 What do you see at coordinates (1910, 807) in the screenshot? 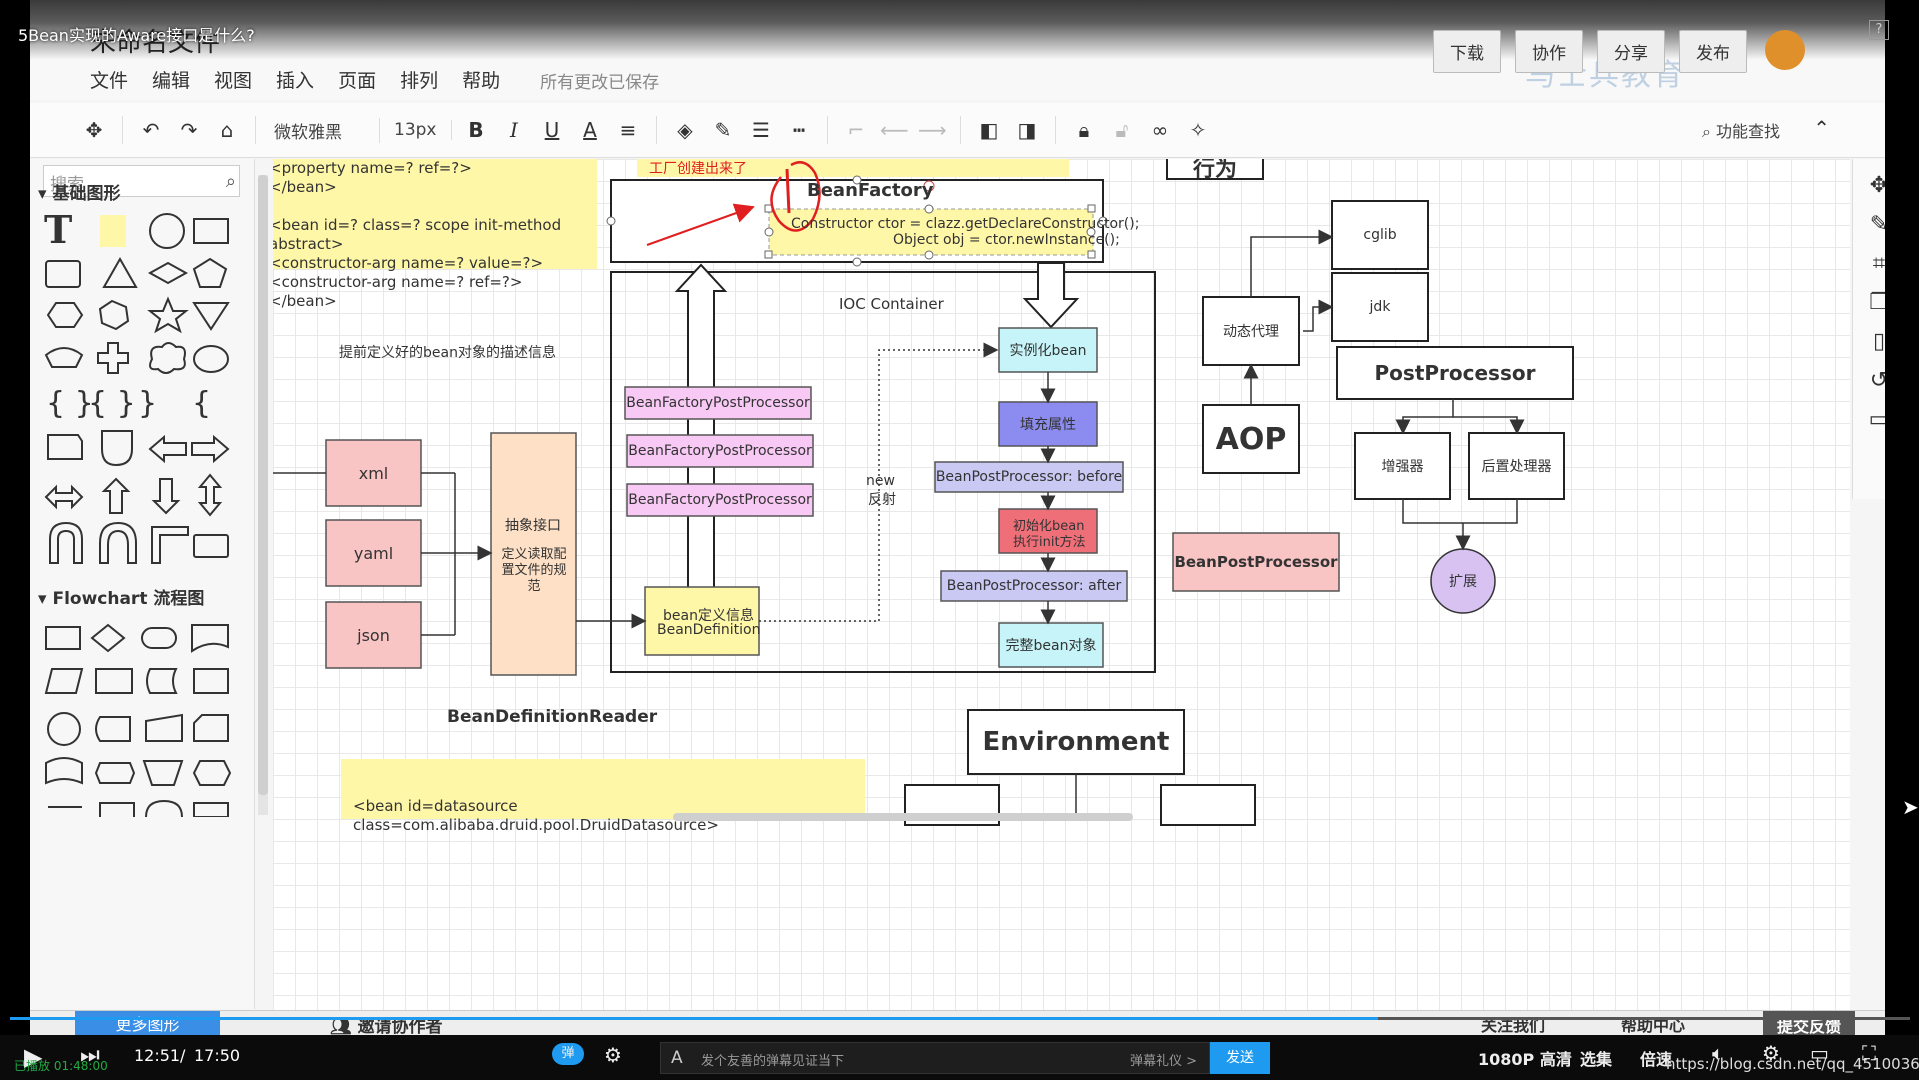
I see `mouse-cursor-icon: ➤` at bounding box center [1910, 807].